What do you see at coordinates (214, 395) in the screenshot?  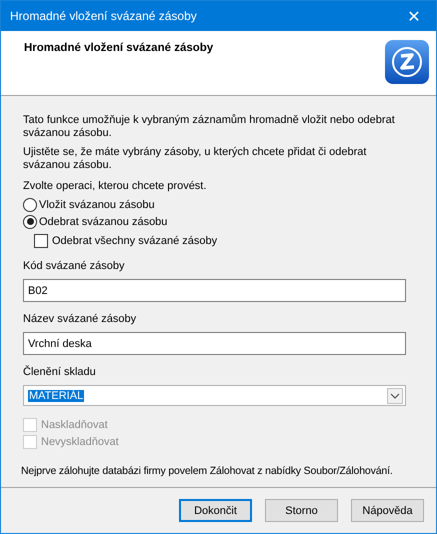 I see `dropdown: MATERIÁL` at bounding box center [214, 395].